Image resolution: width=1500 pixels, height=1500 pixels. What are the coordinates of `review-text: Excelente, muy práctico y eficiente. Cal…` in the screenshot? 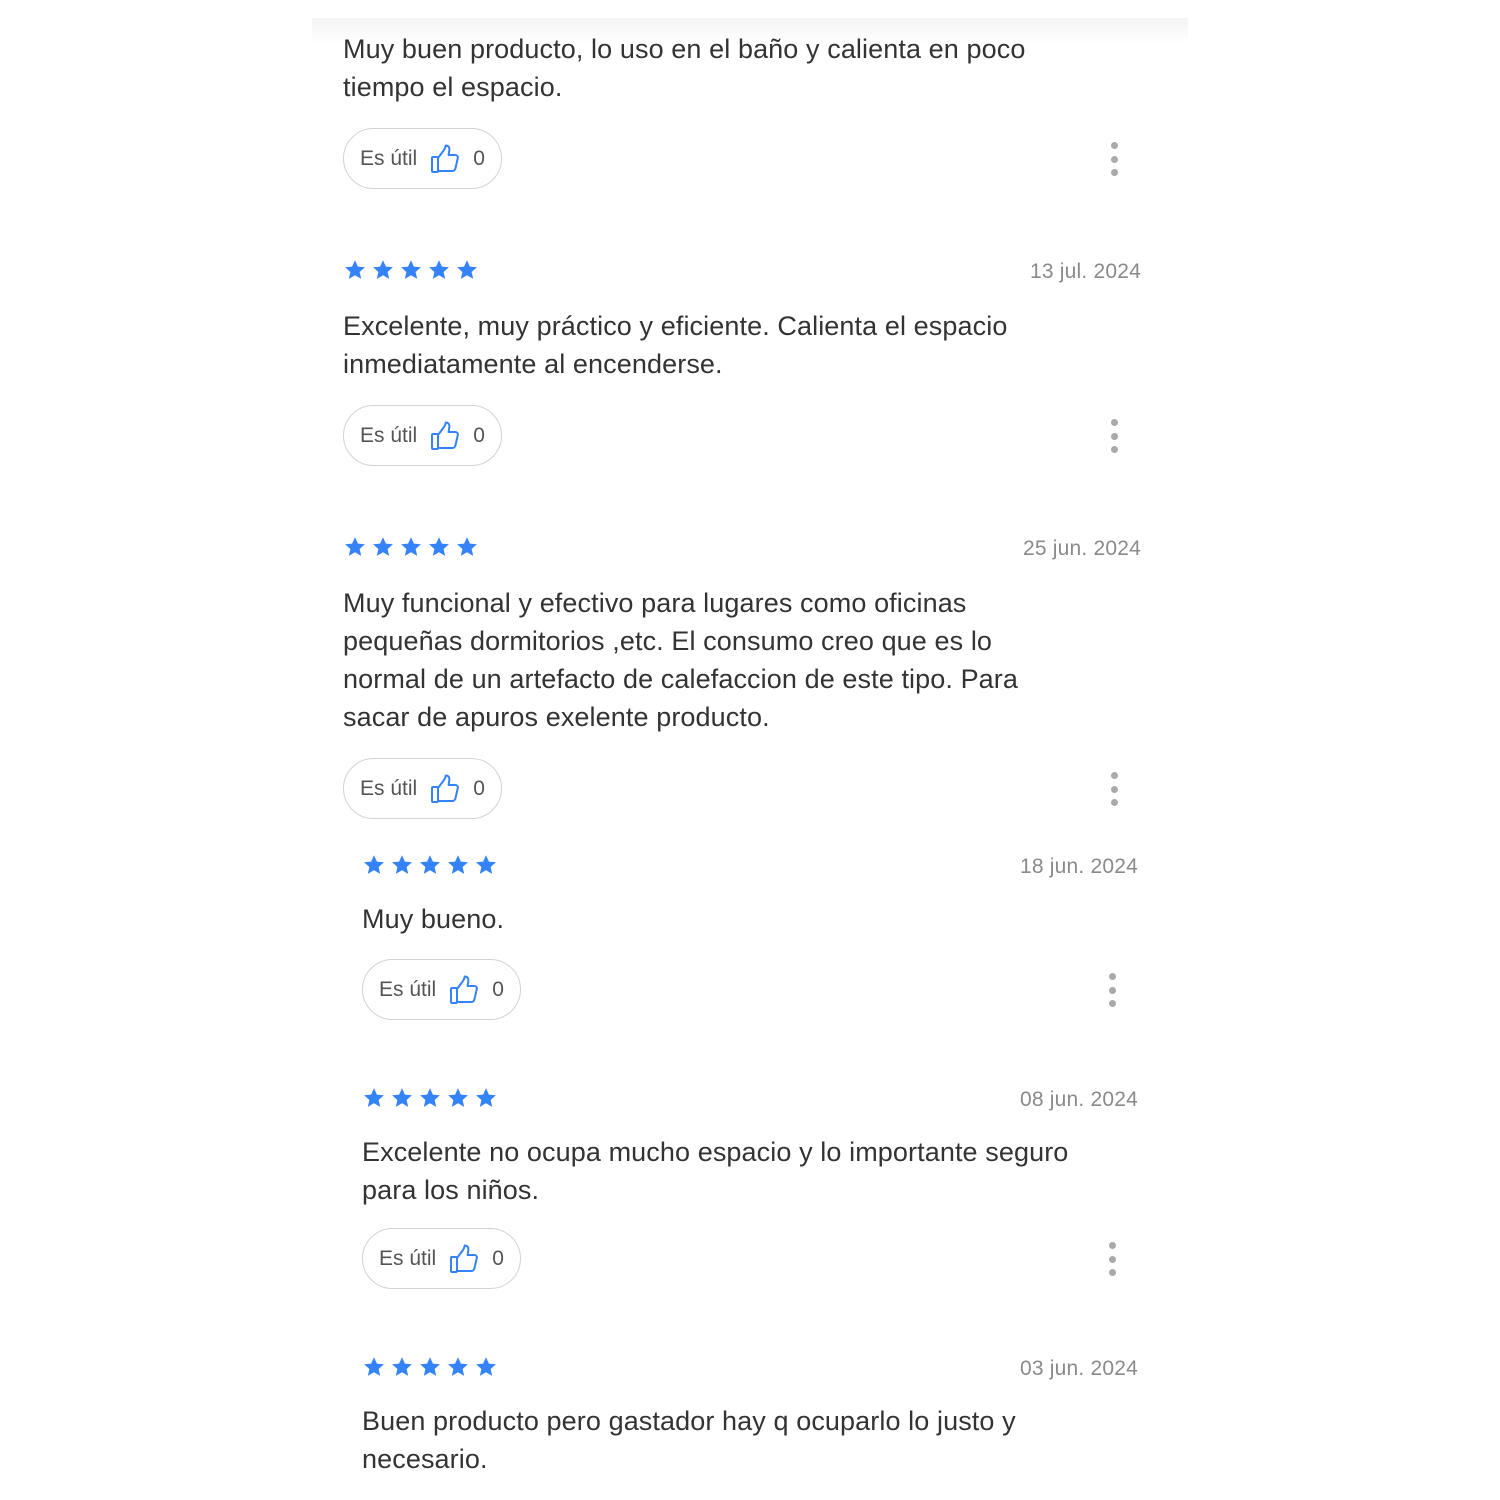 It's located at (742, 345).